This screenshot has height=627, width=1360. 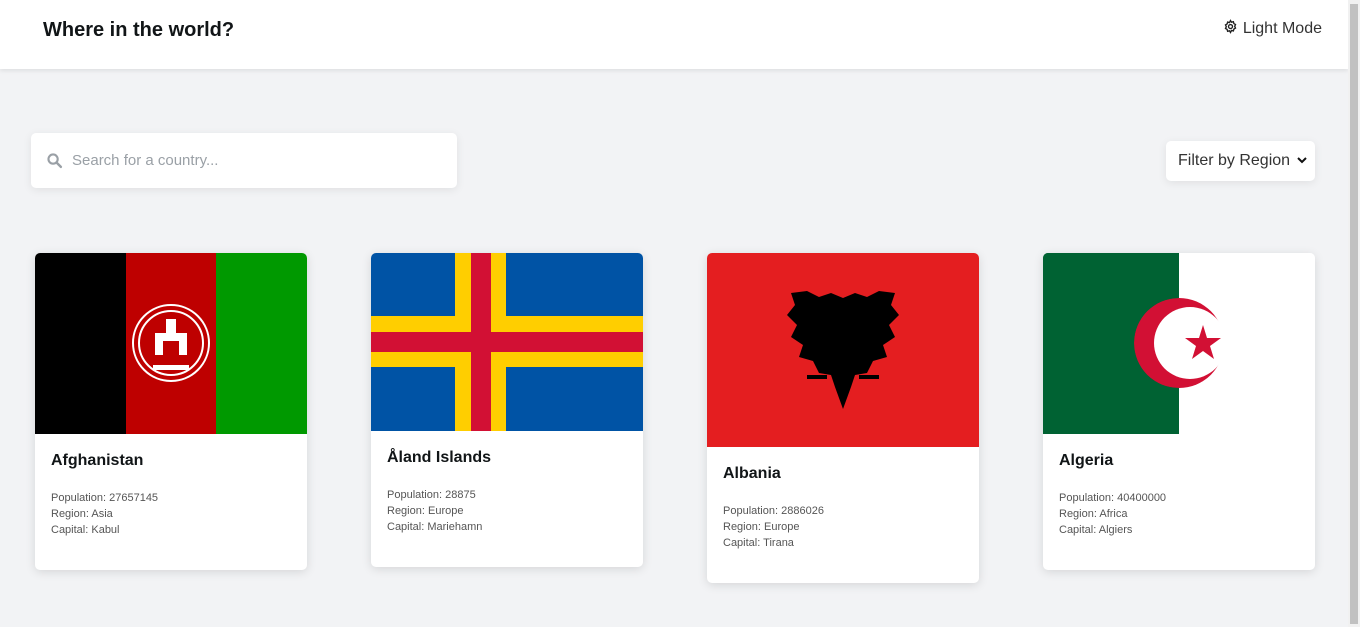 What do you see at coordinates (674, 34) in the screenshot?
I see `app-header: Where in the world? Light Mode` at bounding box center [674, 34].